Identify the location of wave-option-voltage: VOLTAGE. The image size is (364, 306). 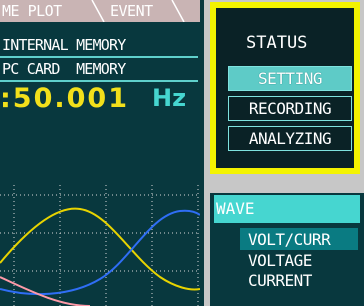
(280, 260).